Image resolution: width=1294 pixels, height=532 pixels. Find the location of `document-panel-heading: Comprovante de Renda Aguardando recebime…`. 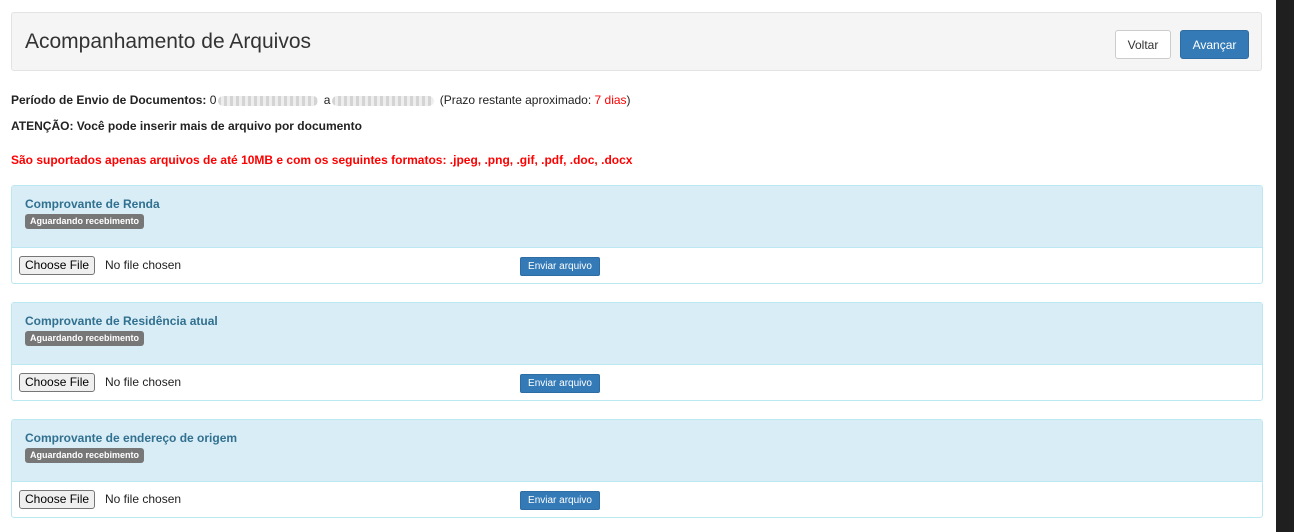

document-panel-heading: Comprovante de Renda Aguardando recebime… is located at coordinates (637, 217).